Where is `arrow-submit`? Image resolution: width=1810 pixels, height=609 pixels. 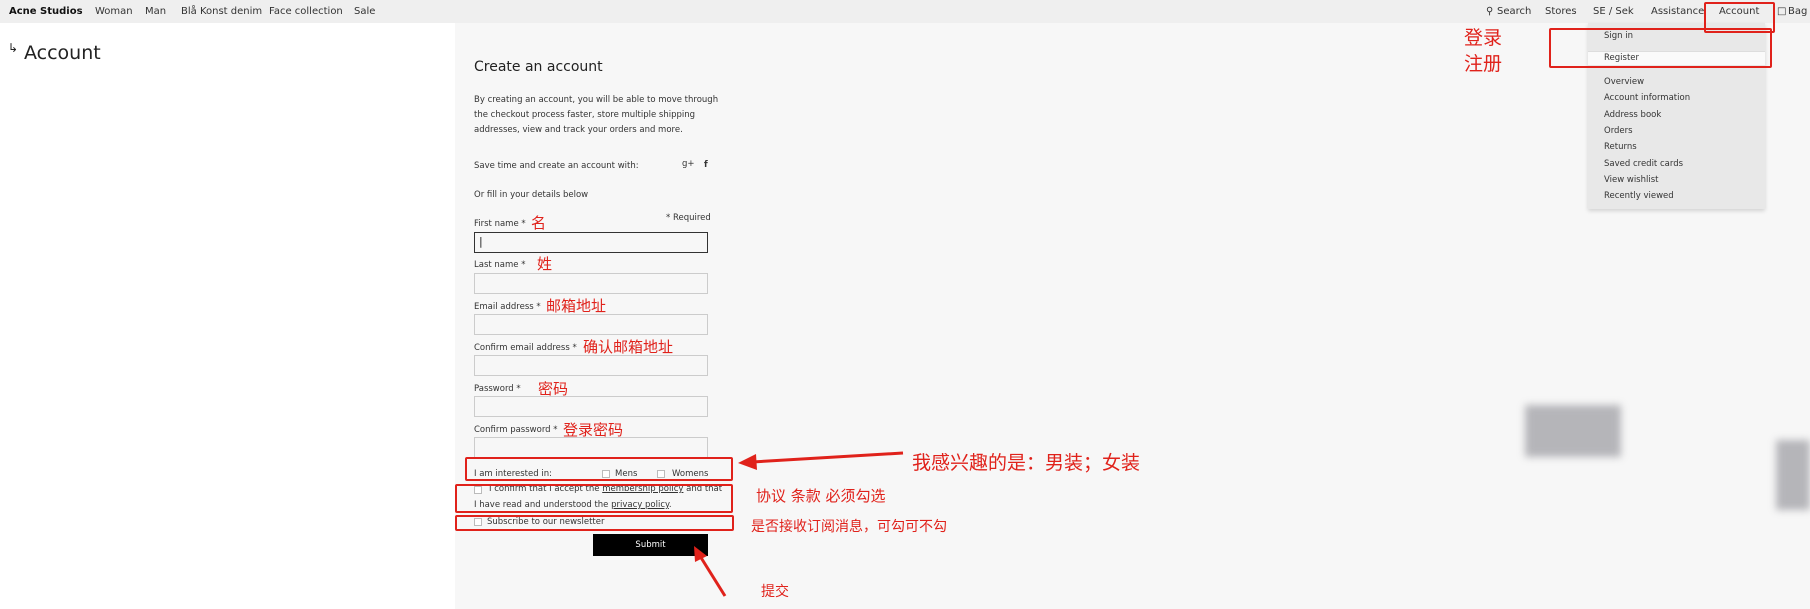
arrow-submit is located at coordinates (712, 576).